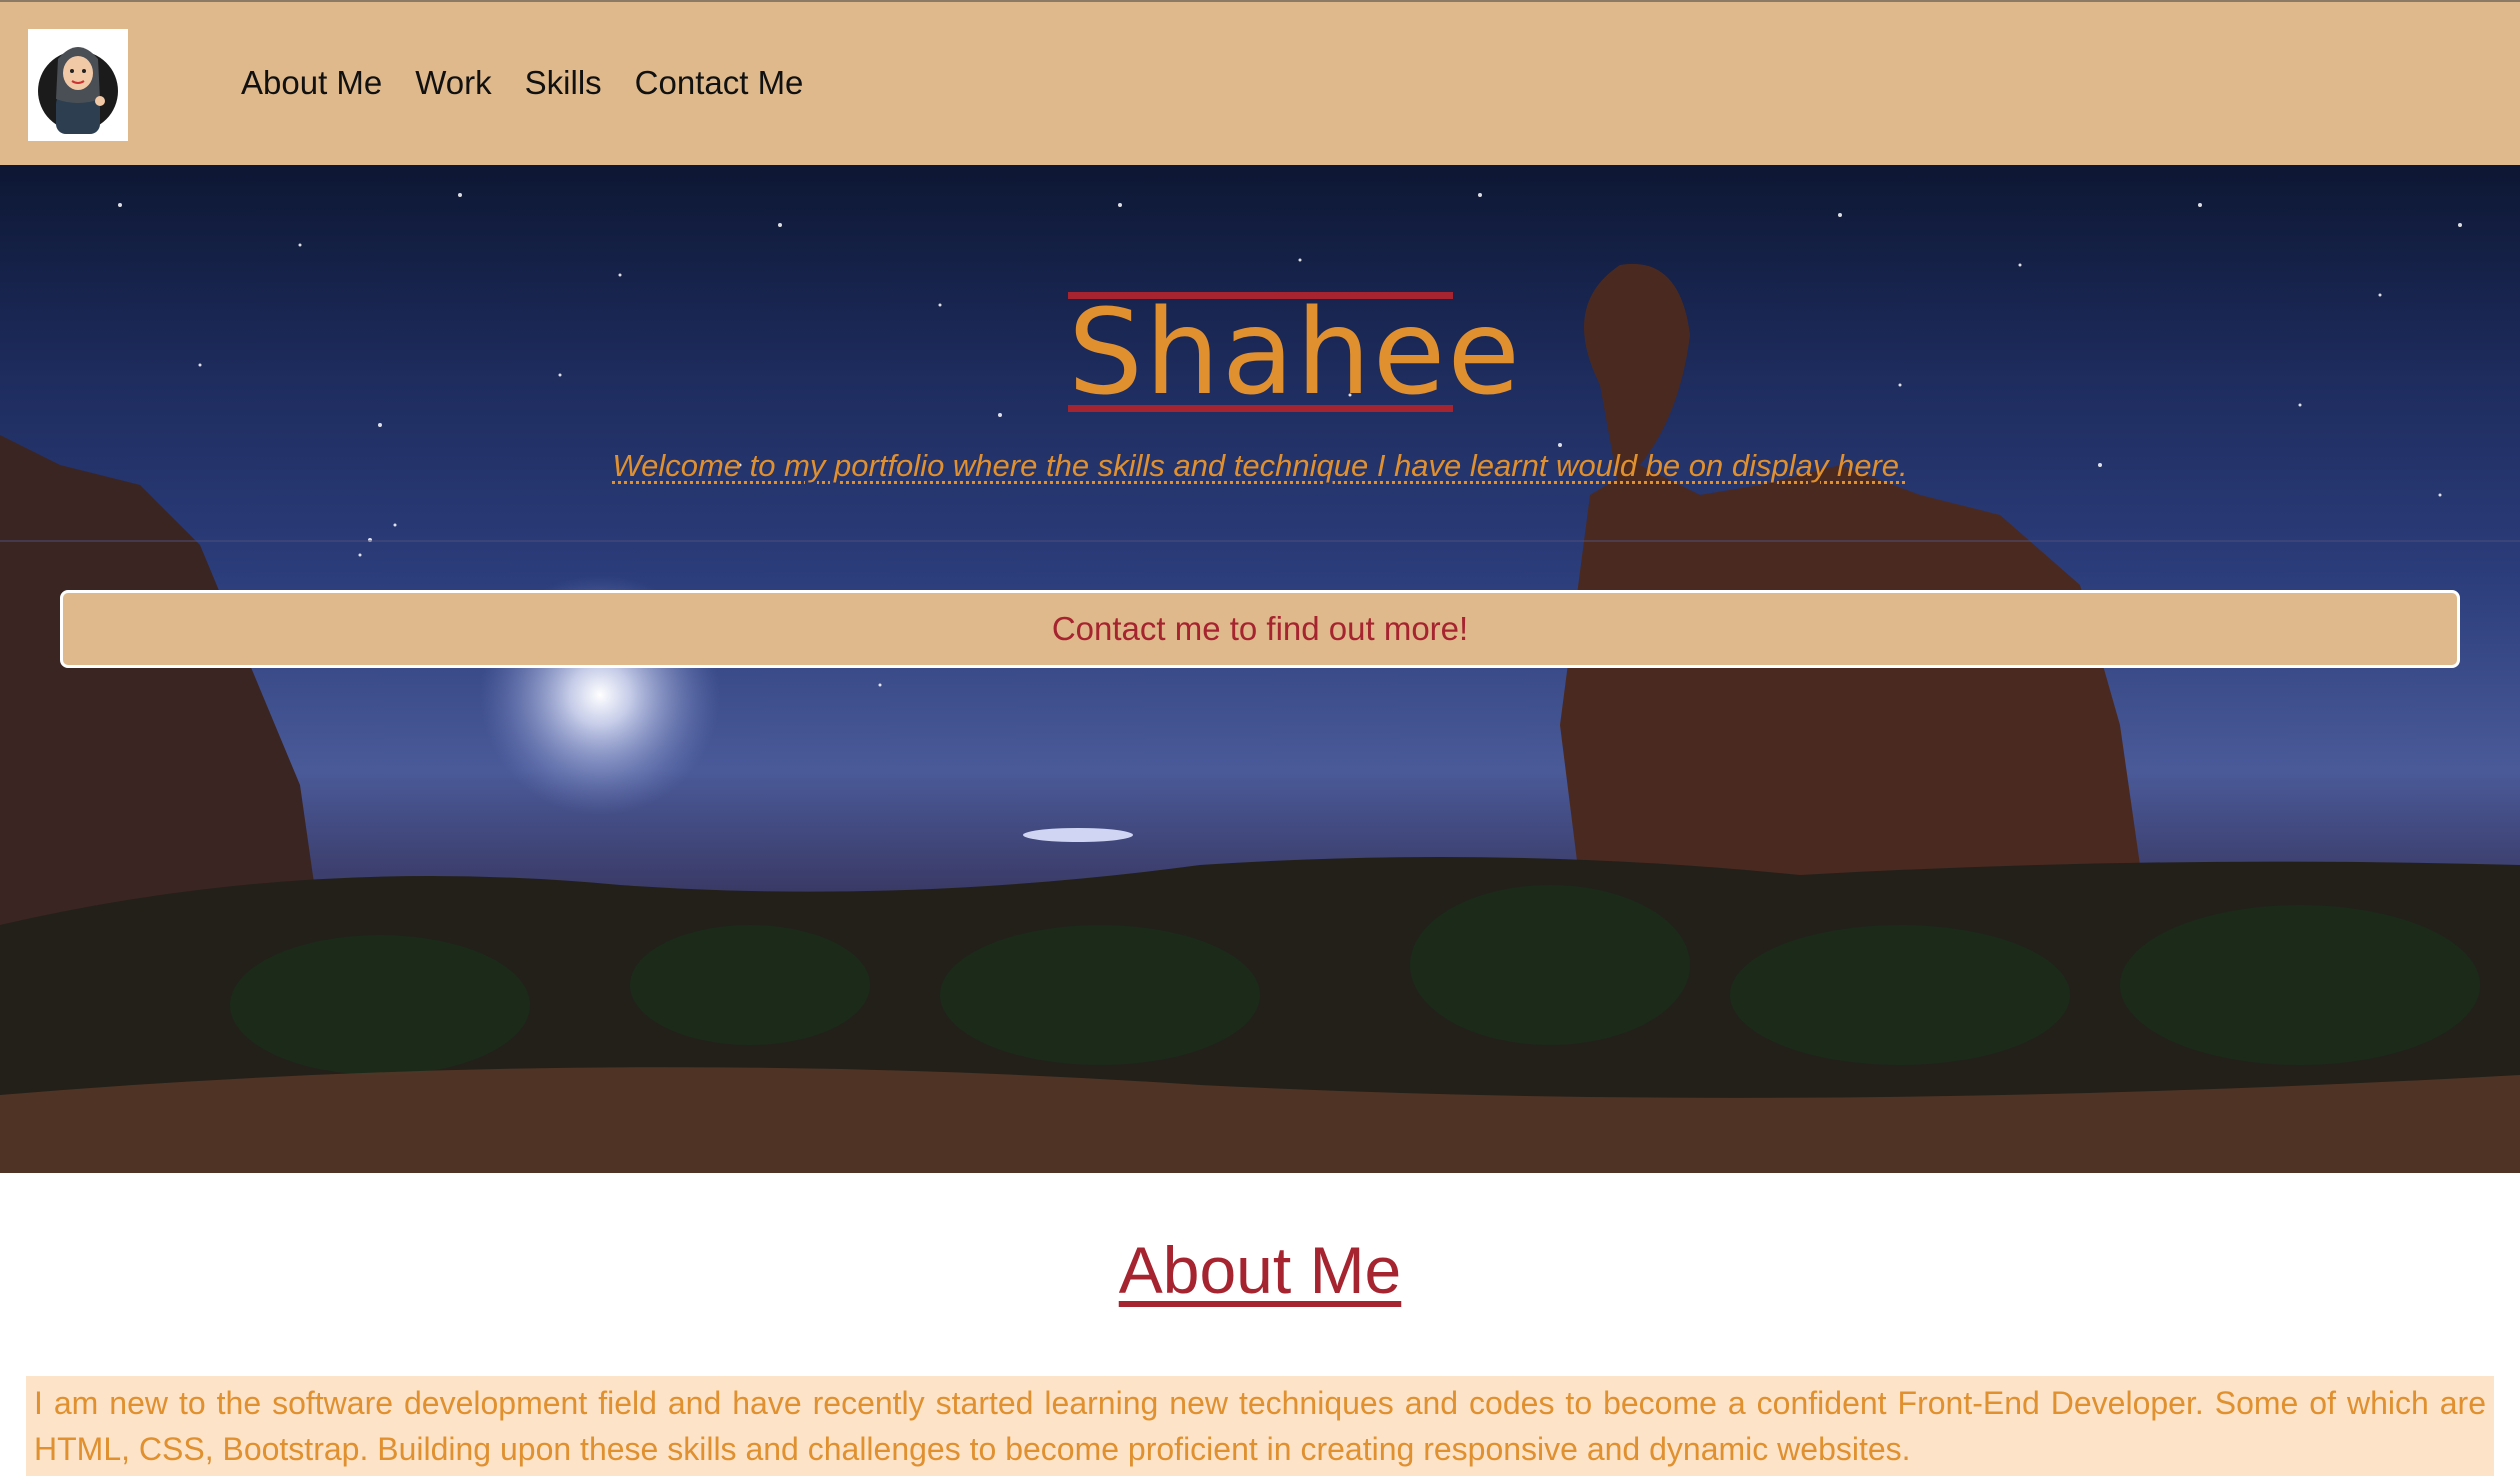 The height and width of the screenshot is (1476, 2520). I want to click on nav-link-about-me: About Me, so click(311, 83).